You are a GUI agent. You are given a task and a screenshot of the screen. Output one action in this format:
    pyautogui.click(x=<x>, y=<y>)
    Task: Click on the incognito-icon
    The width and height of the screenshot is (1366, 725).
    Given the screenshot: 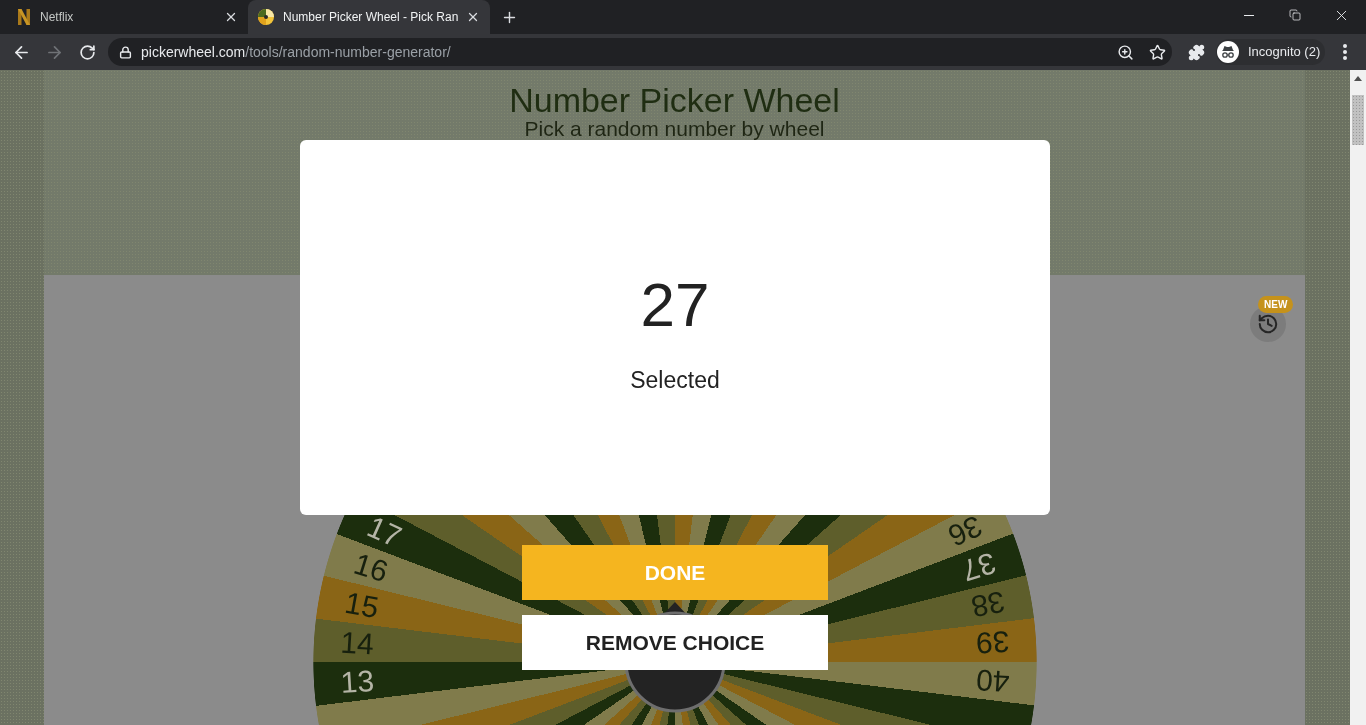 What is the action you would take?
    pyautogui.click(x=1228, y=52)
    